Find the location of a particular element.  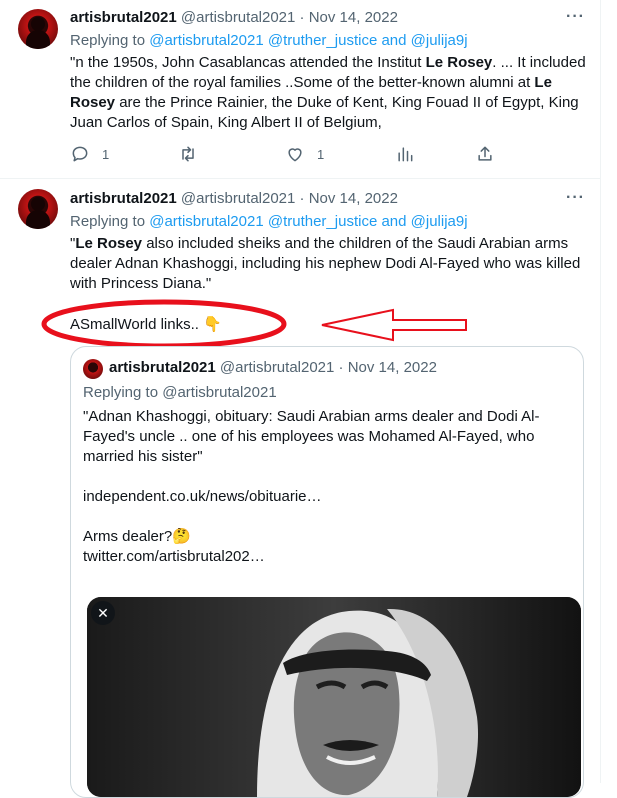

share-icon is located at coordinates (485, 153).